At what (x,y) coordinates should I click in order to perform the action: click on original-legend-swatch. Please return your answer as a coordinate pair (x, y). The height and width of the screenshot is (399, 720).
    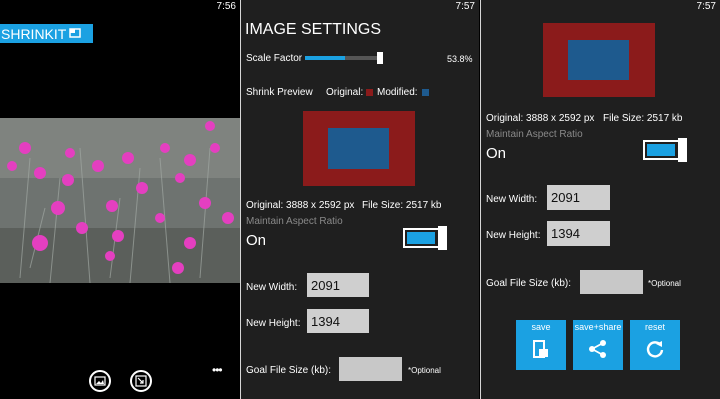
    Looking at the image, I should click on (369, 92).